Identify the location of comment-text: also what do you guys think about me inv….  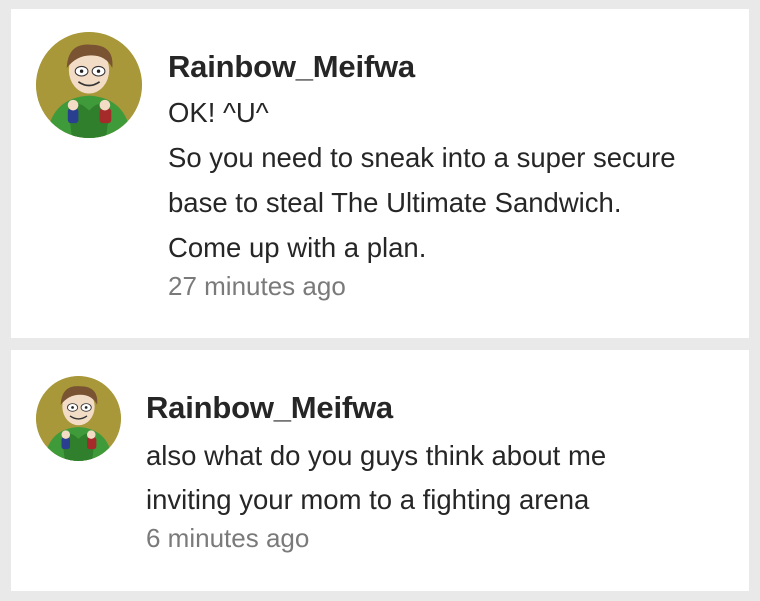
(376, 477).